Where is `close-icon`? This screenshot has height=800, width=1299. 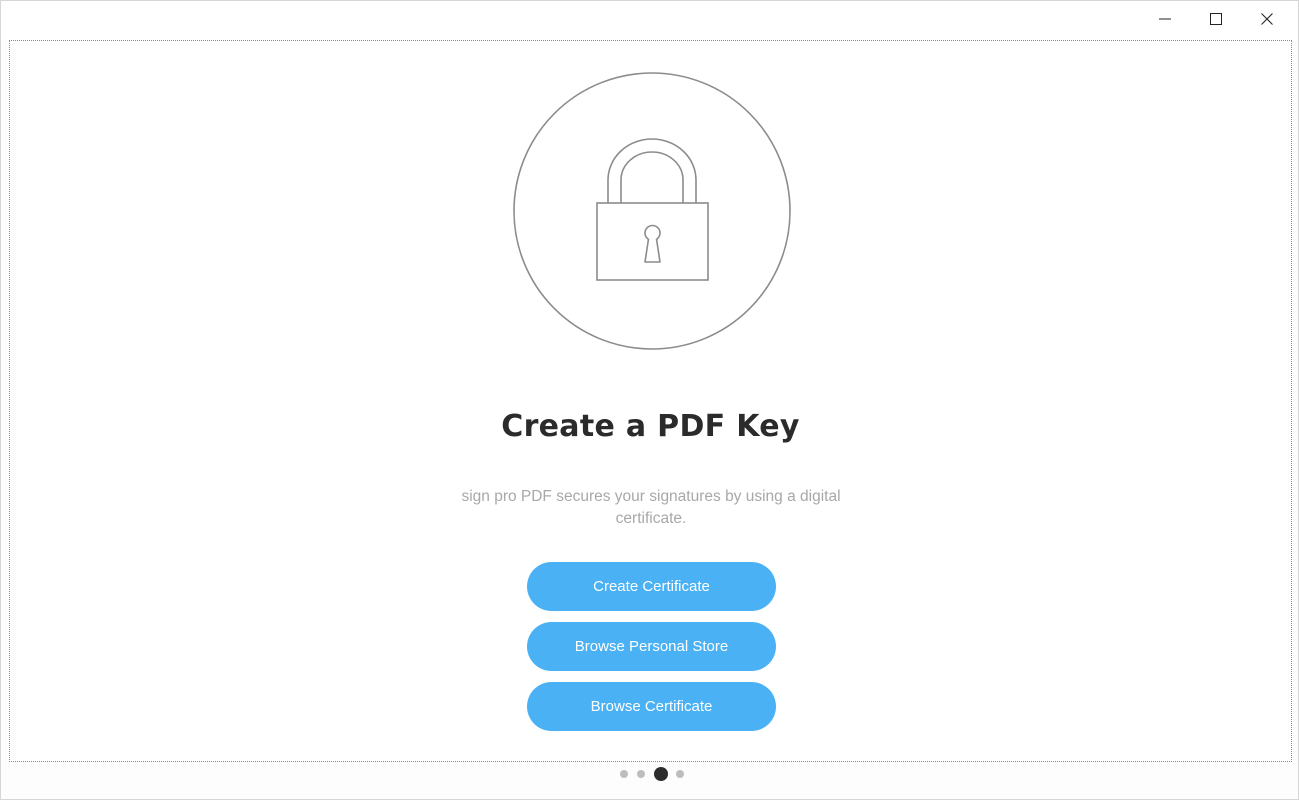 close-icon is located at coordinates (1266, 21).